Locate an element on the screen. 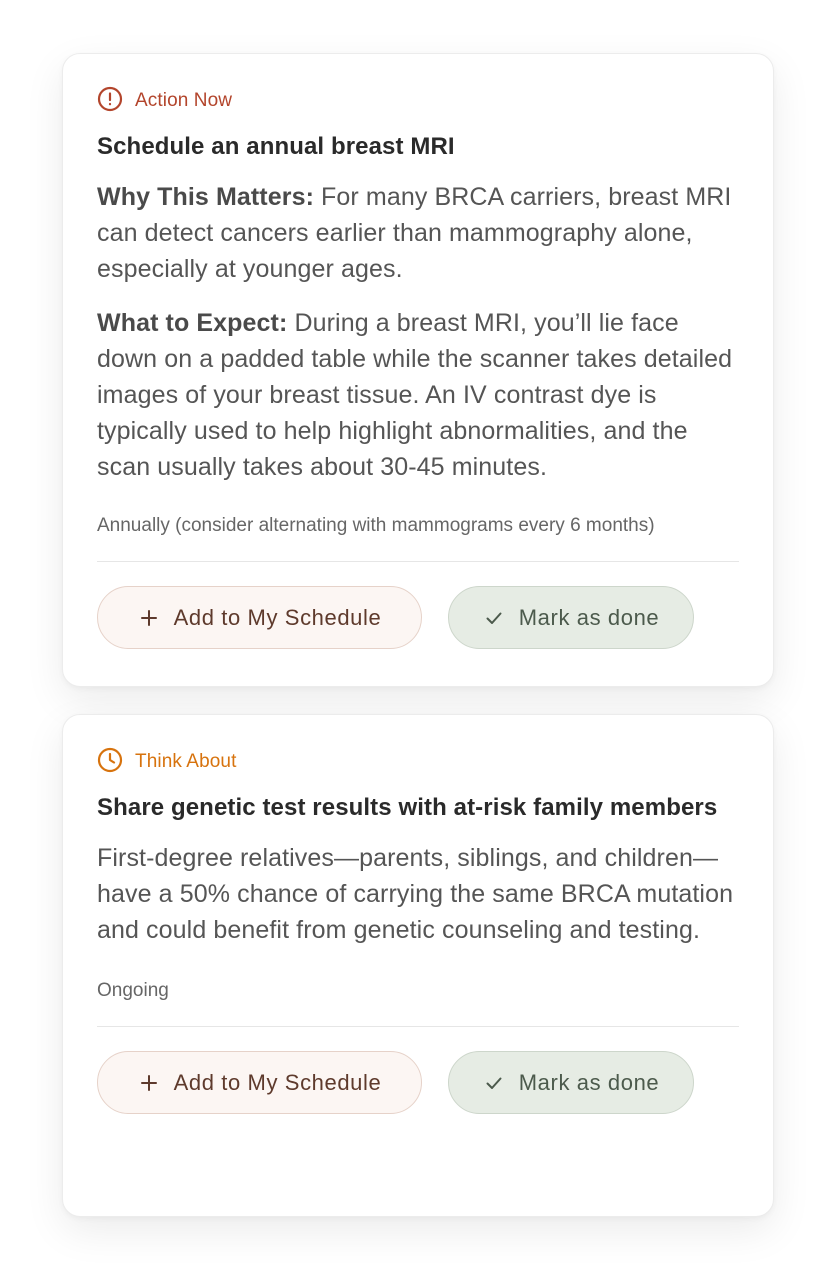 The height and width of the screenshot is (1286, 836). frequency-text: Ongoing is located at coordinates (133, 990).